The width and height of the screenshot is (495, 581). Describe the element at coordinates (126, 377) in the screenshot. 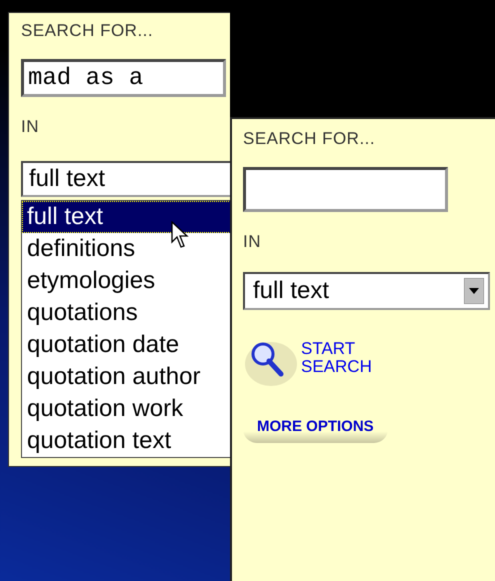

I see `dropdown-option: quotation author` at that location.